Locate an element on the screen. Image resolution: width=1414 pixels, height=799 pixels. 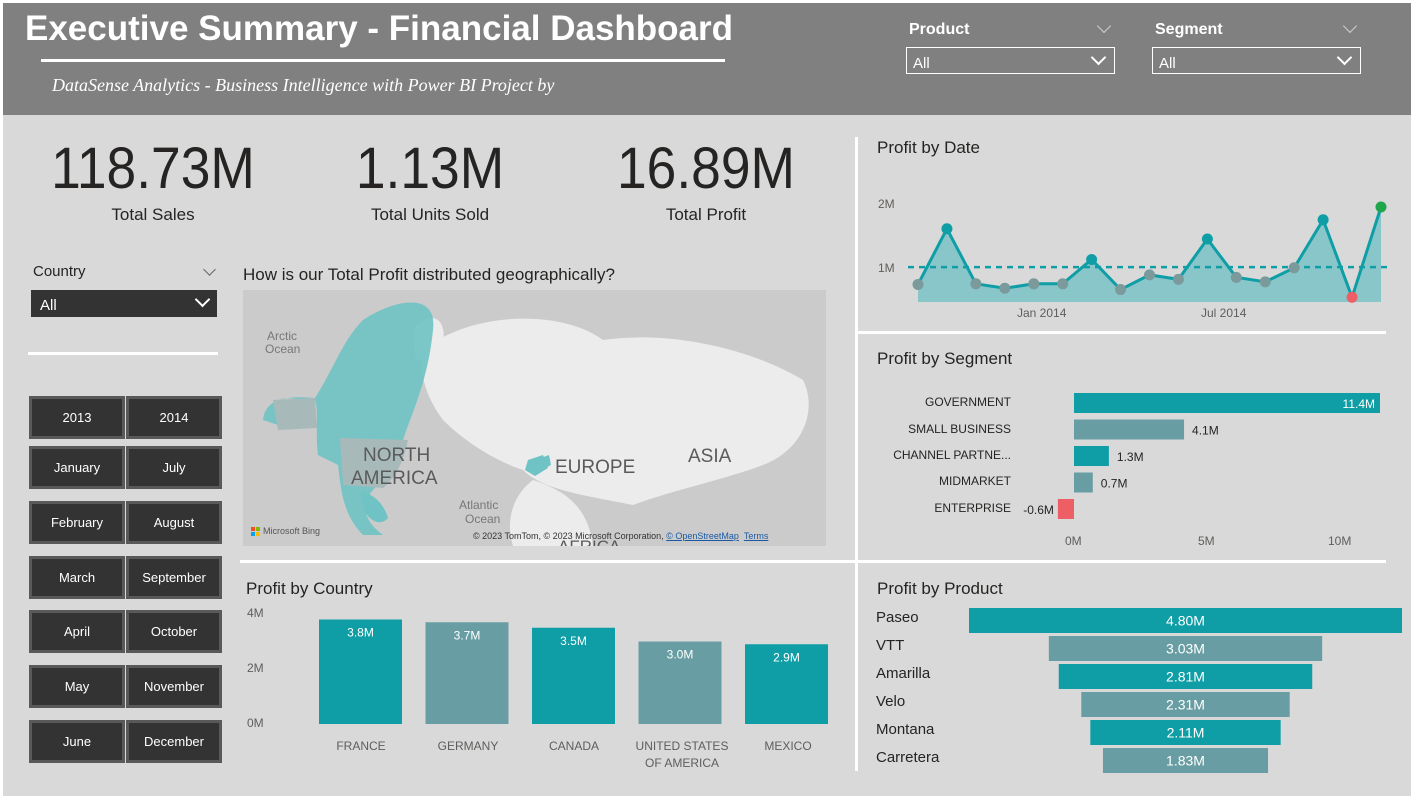
page-title: Executive Summary - Financial Dashboard is located at coordinates (379, 28).